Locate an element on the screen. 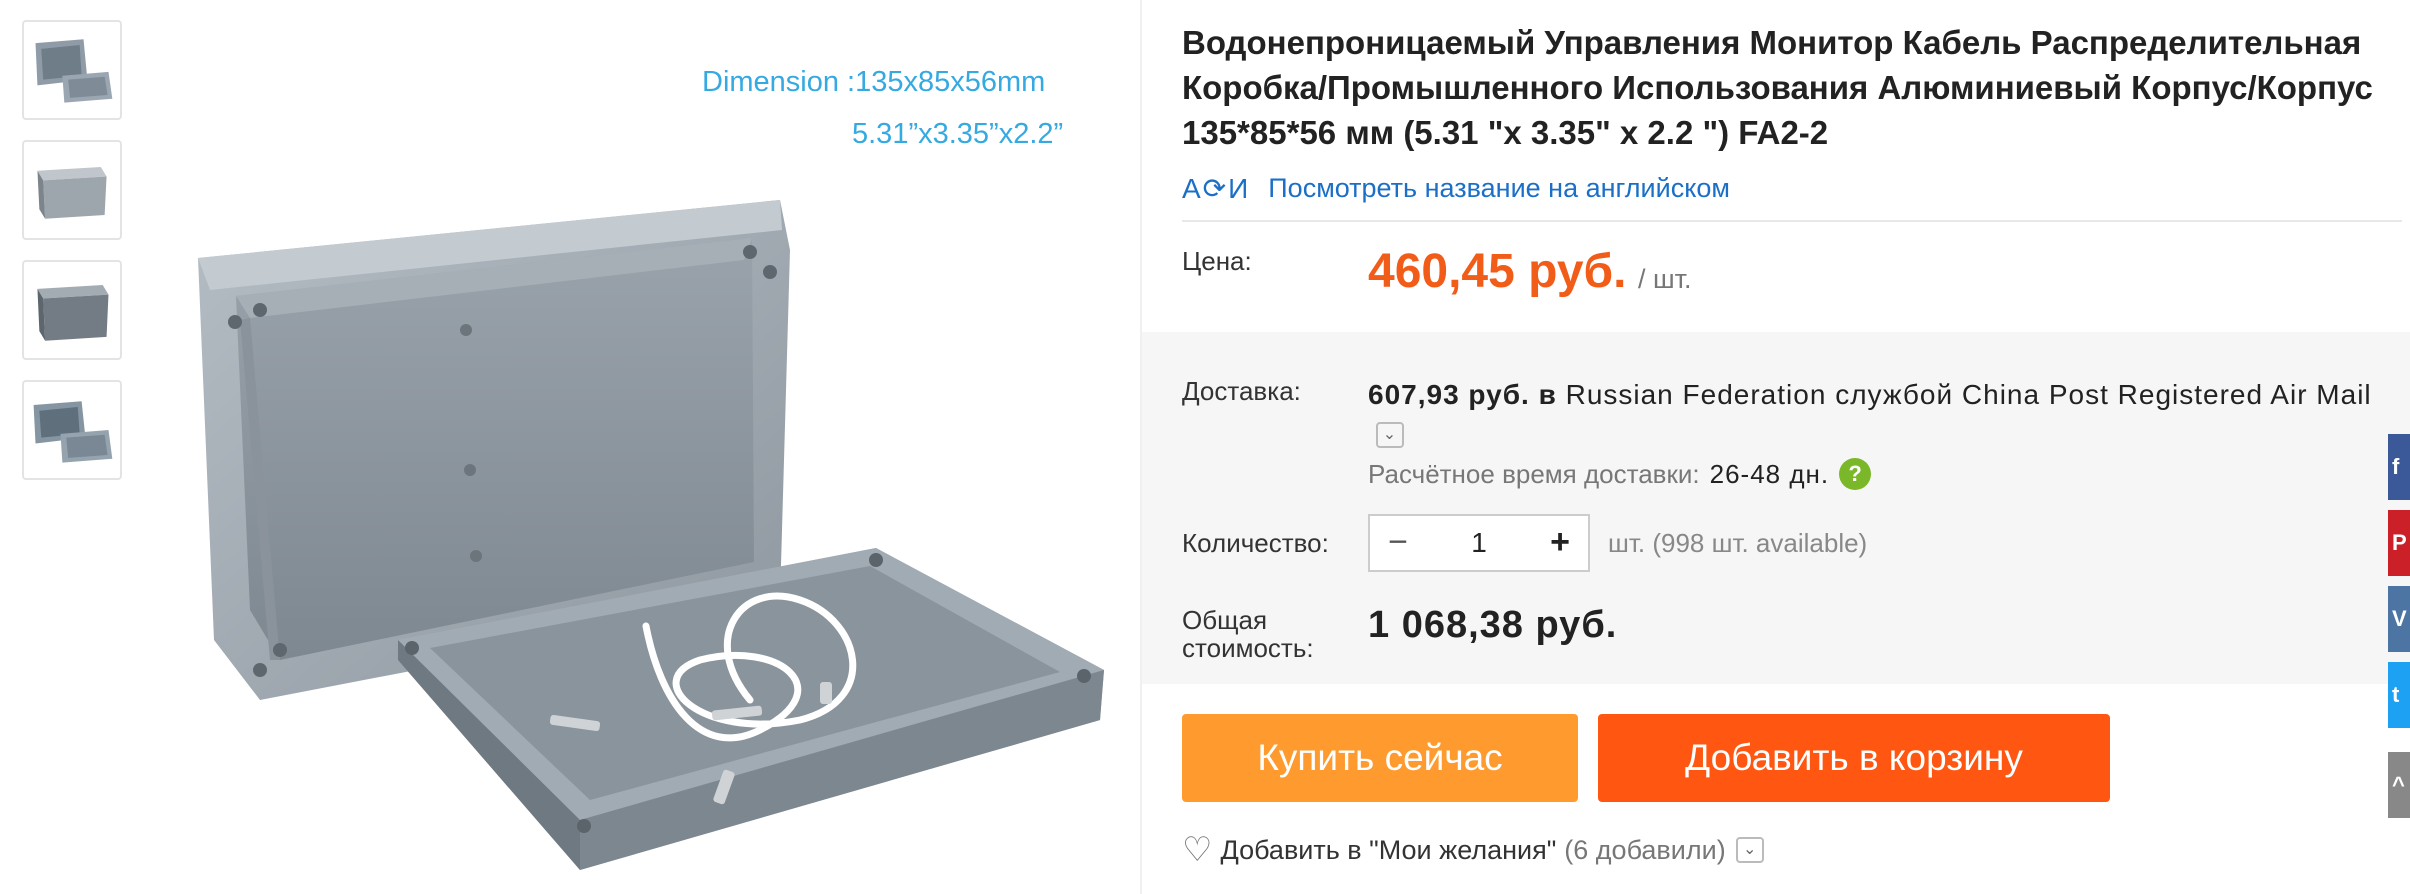 The height and width of the screenshot is (894, 2410). shipping-country: Russian Federation is located at coordinates (1696, 394).